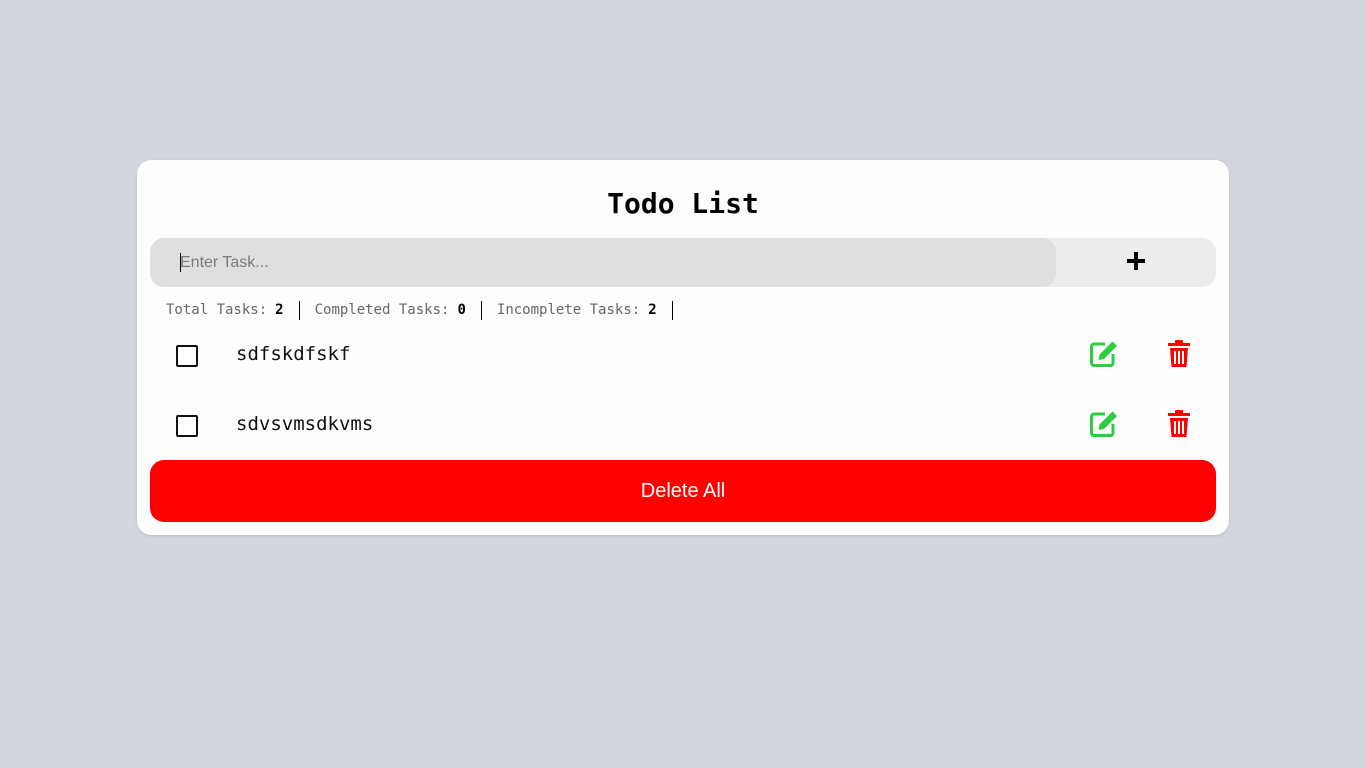  I want to click on task-text: sdfskdfskf, so click(293, 354).